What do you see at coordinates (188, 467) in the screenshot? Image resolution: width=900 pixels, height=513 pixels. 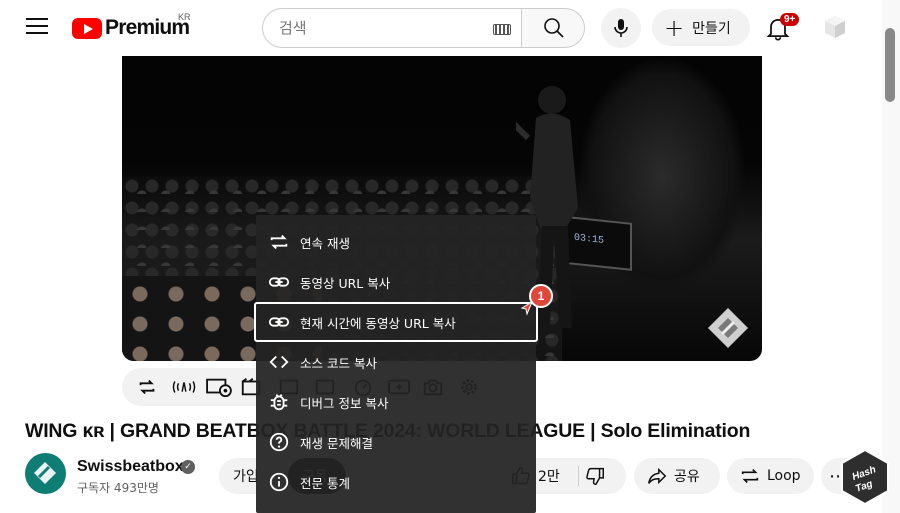 I see `verified-check-icon: ✓` at bounding box center [188, 467].